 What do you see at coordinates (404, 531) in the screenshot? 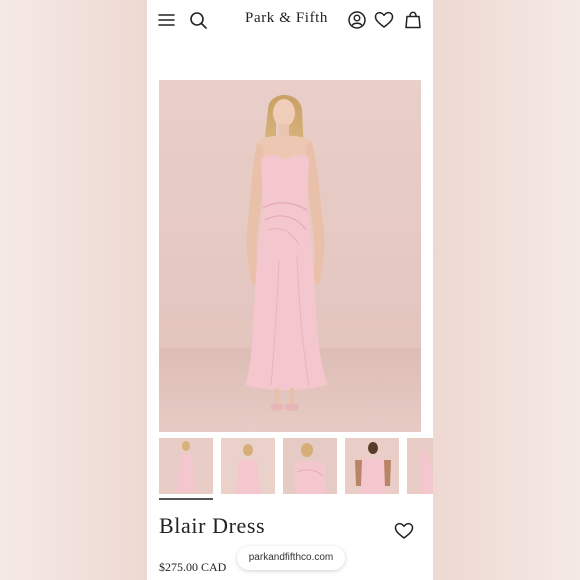
I see `wishlist-heart-icon` at bounding box center [404, 531].